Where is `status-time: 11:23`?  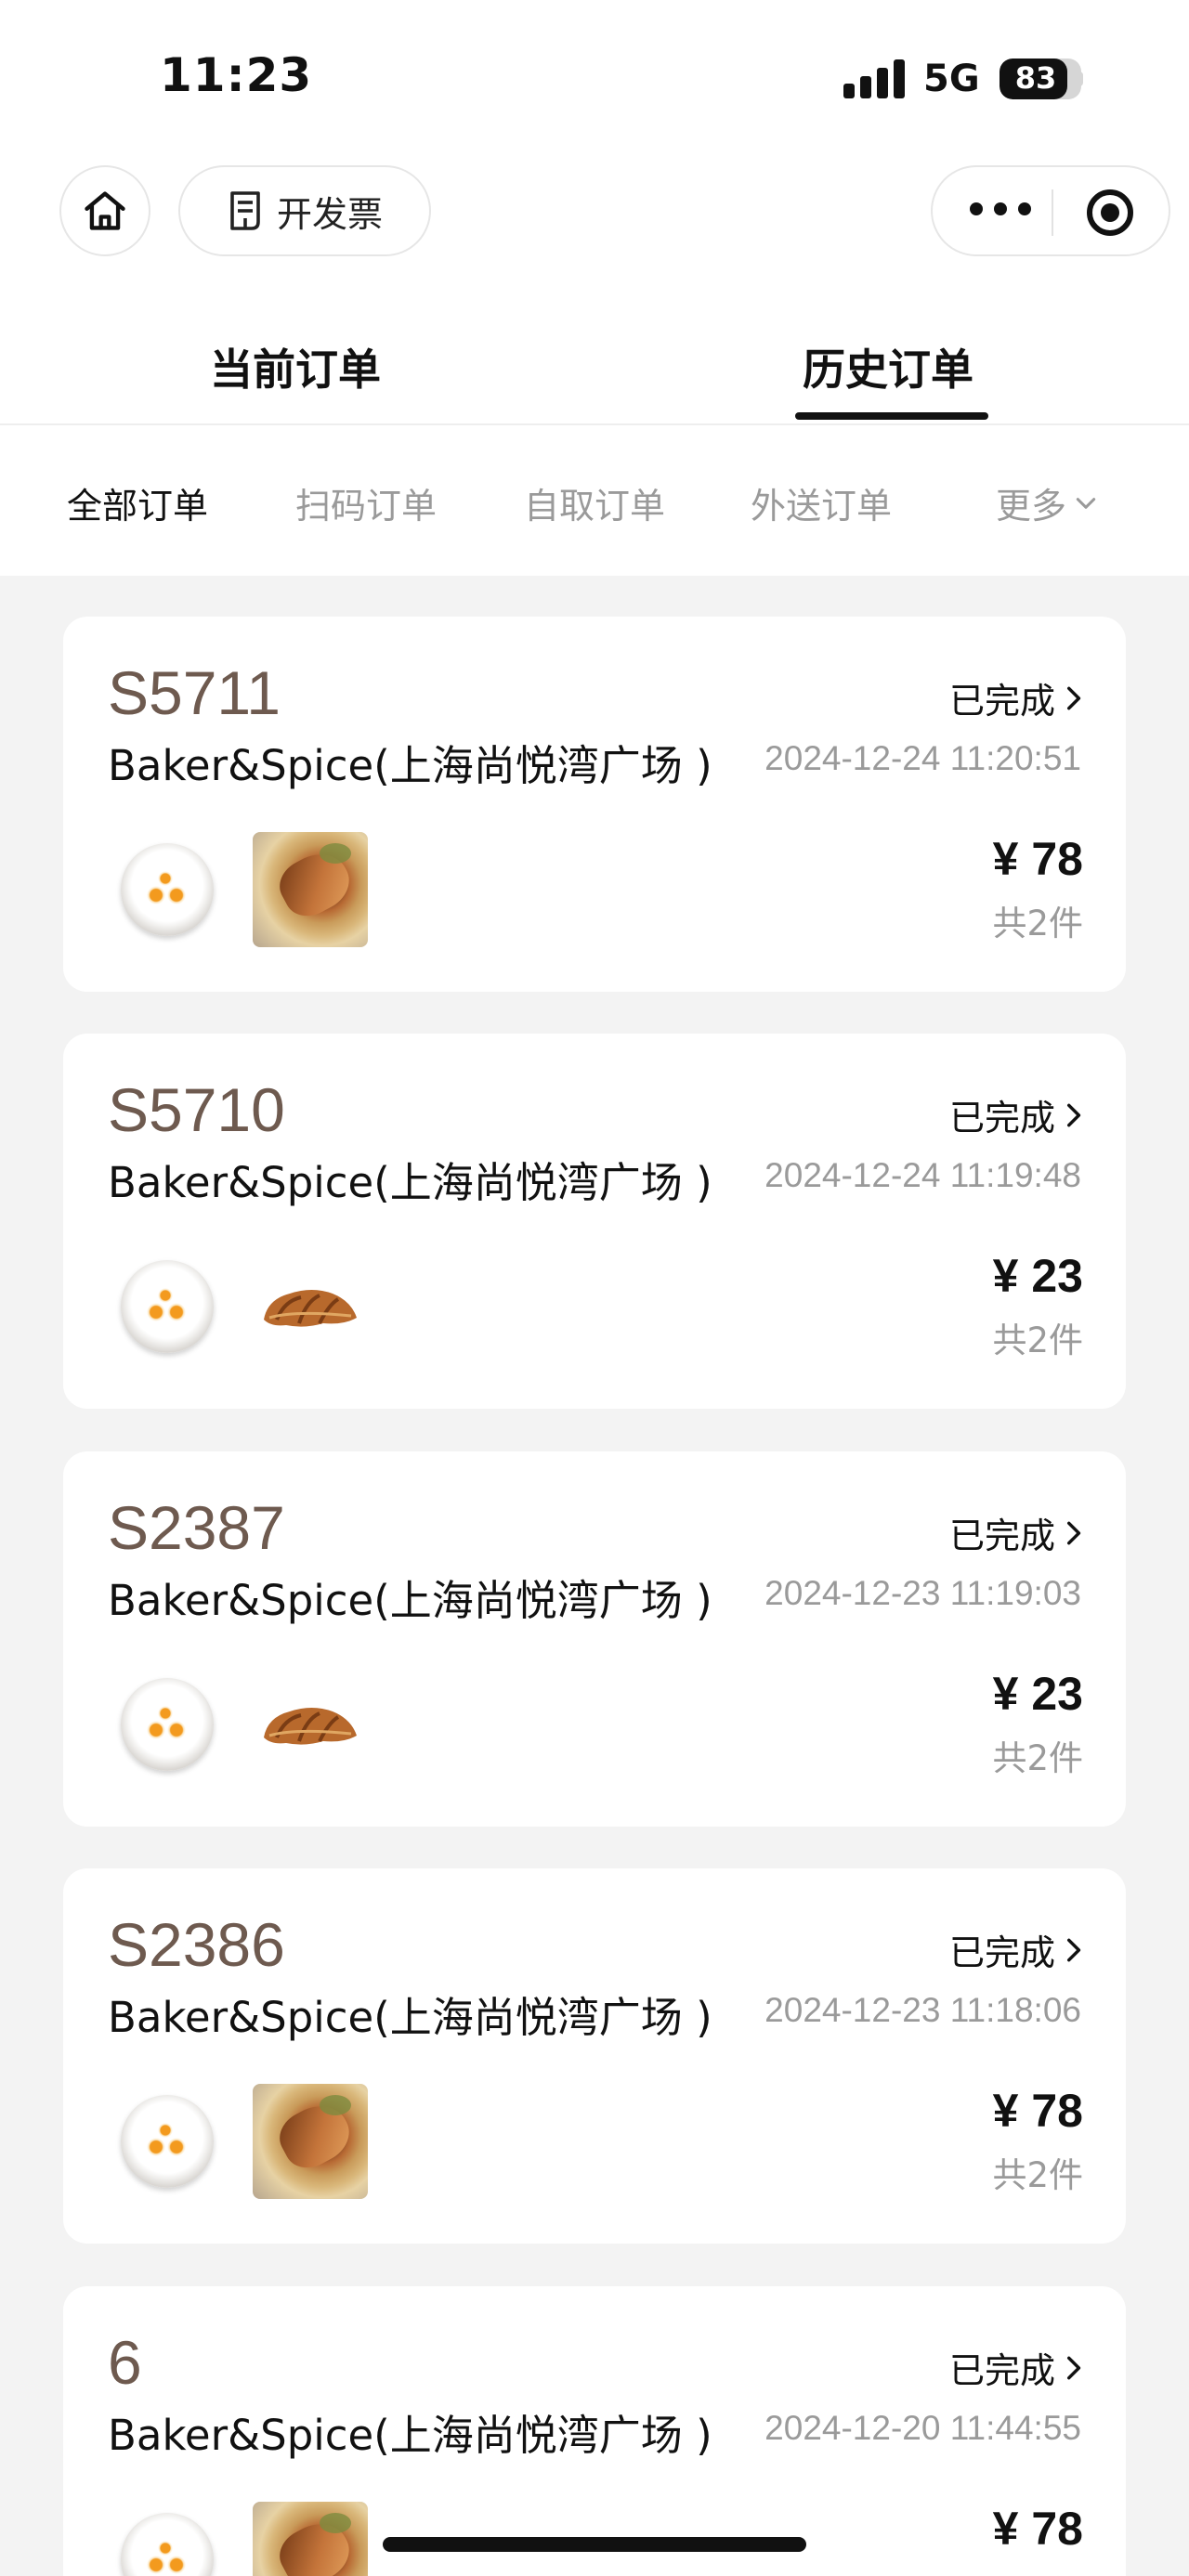
status-time: 11:23 is located at coordinates (236, 75).